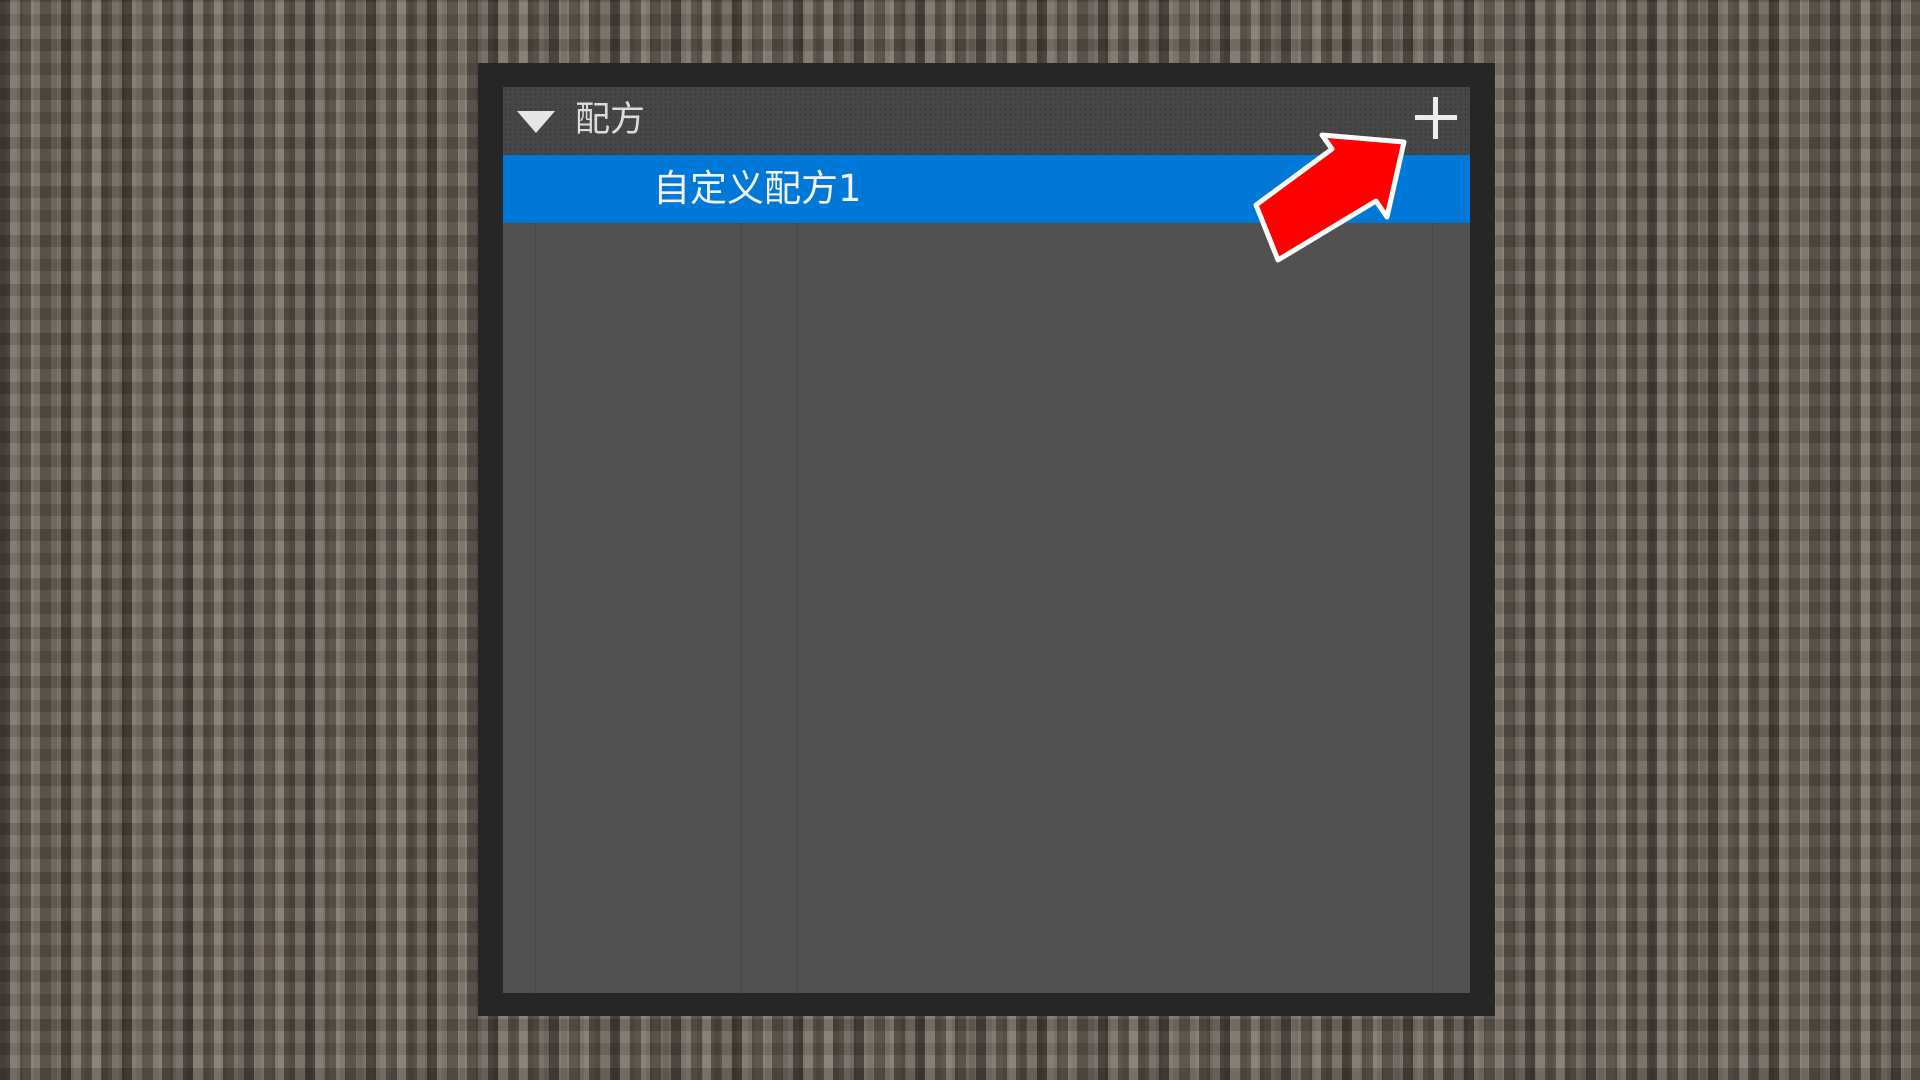 The height and width of the screenshot is (1080, 1920). What do you see at coordinates (610, 120) in the screenshot?
I see `panel-title: 配方` at bounding box center [610, 120].